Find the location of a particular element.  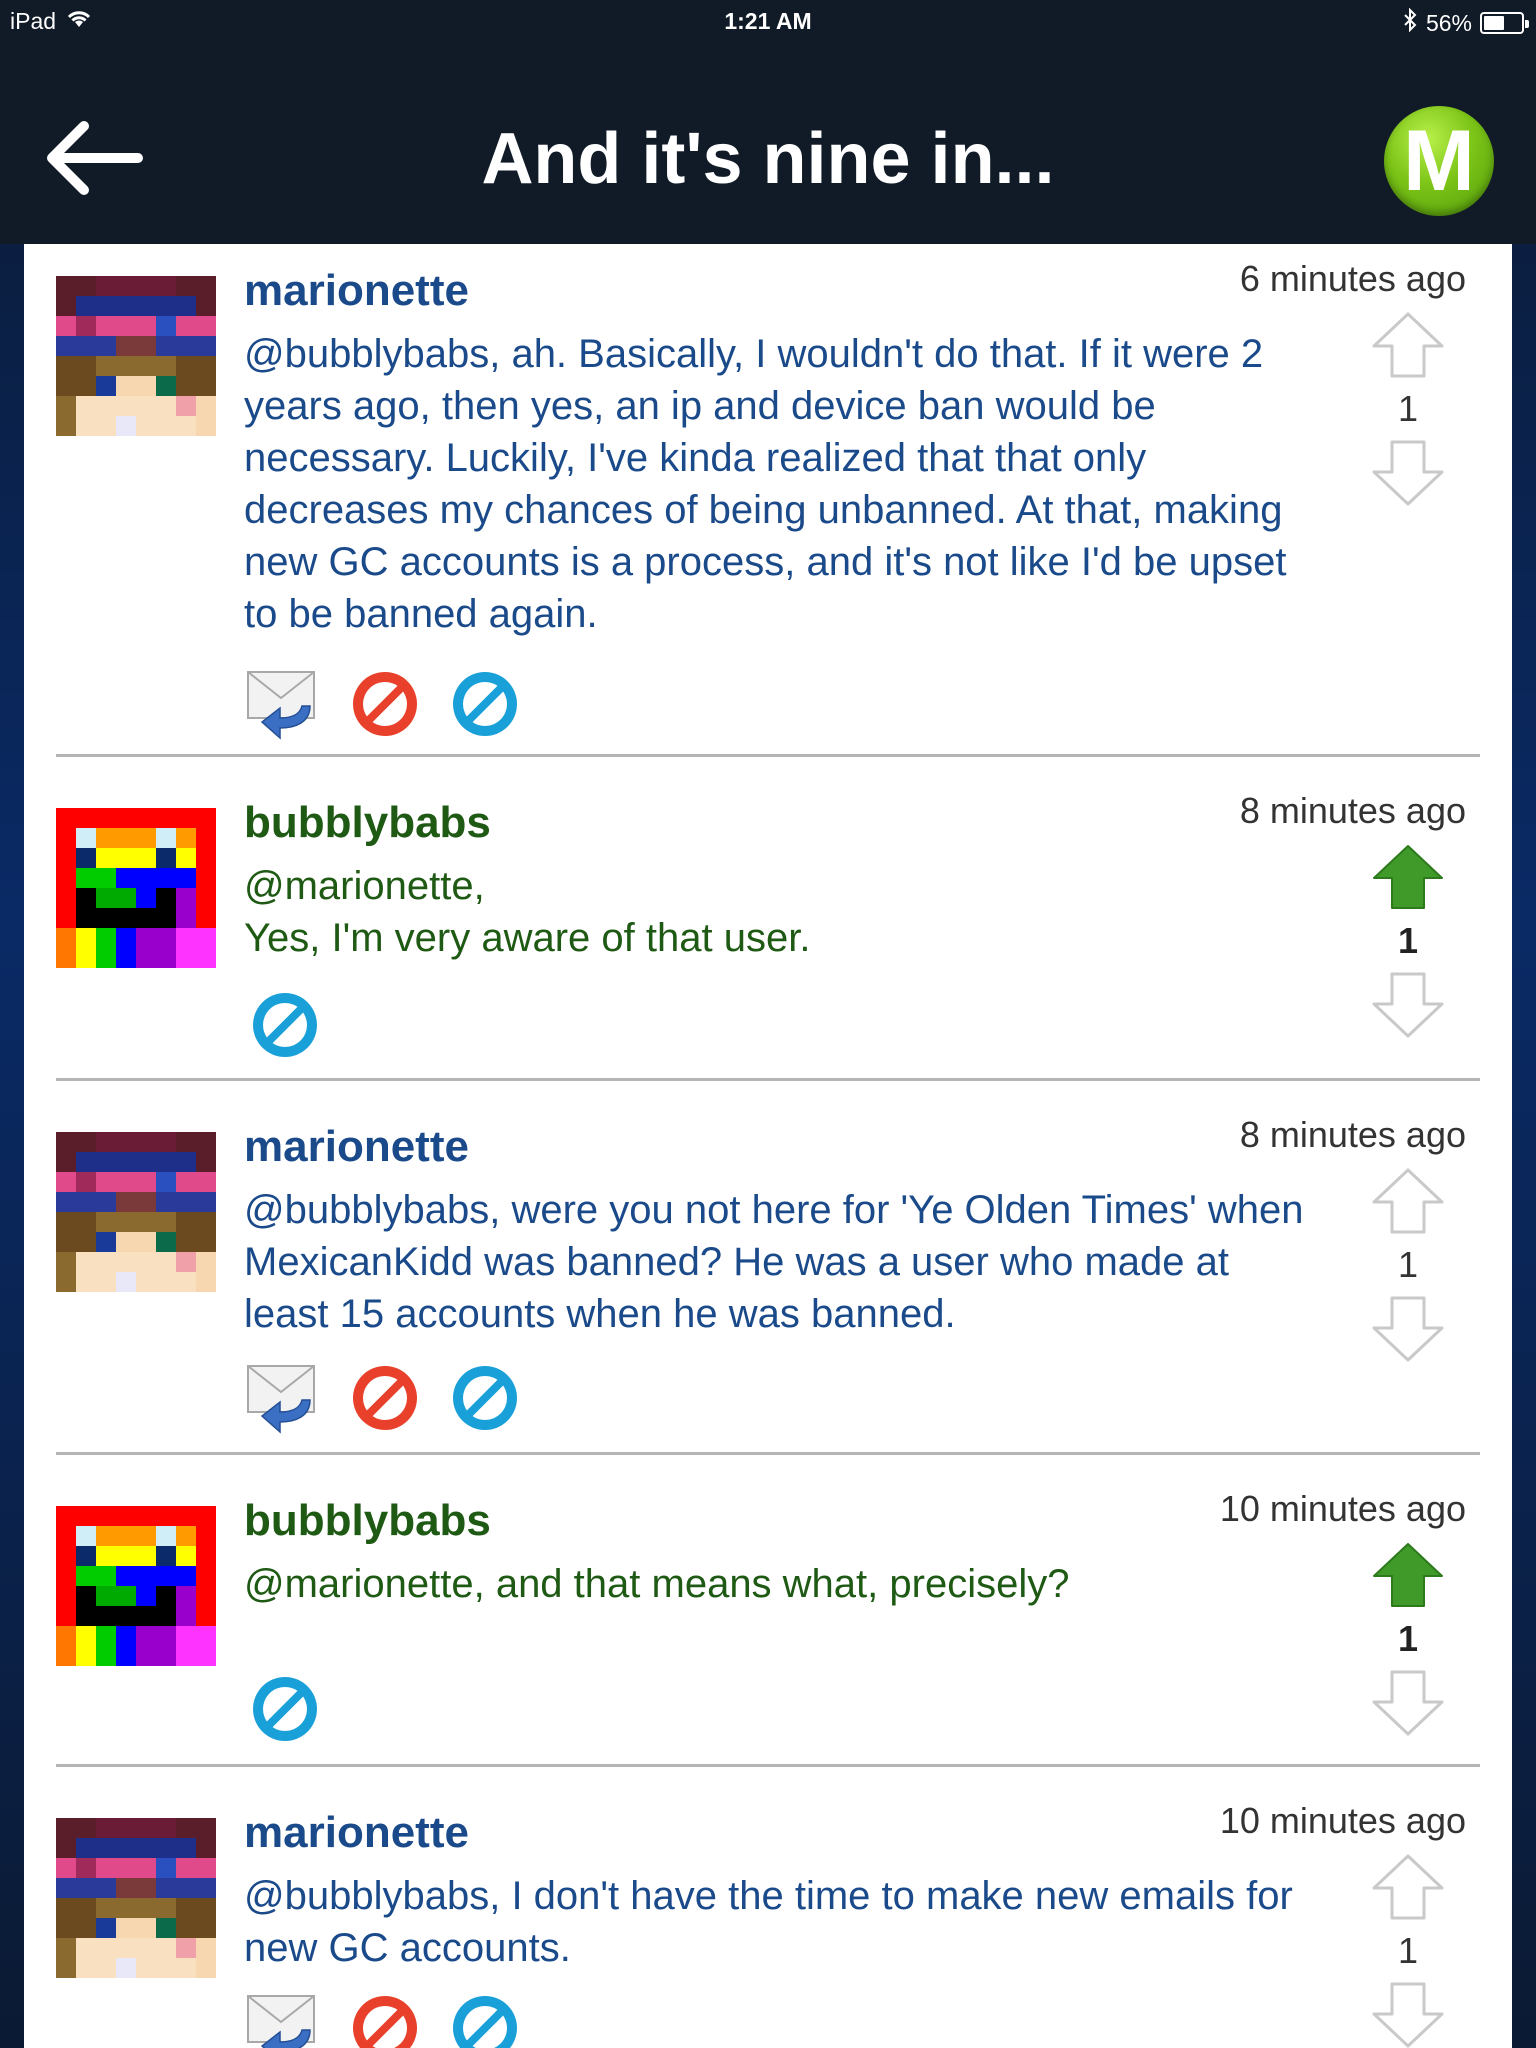

battery-nub is located at coordinates (1527, 24).